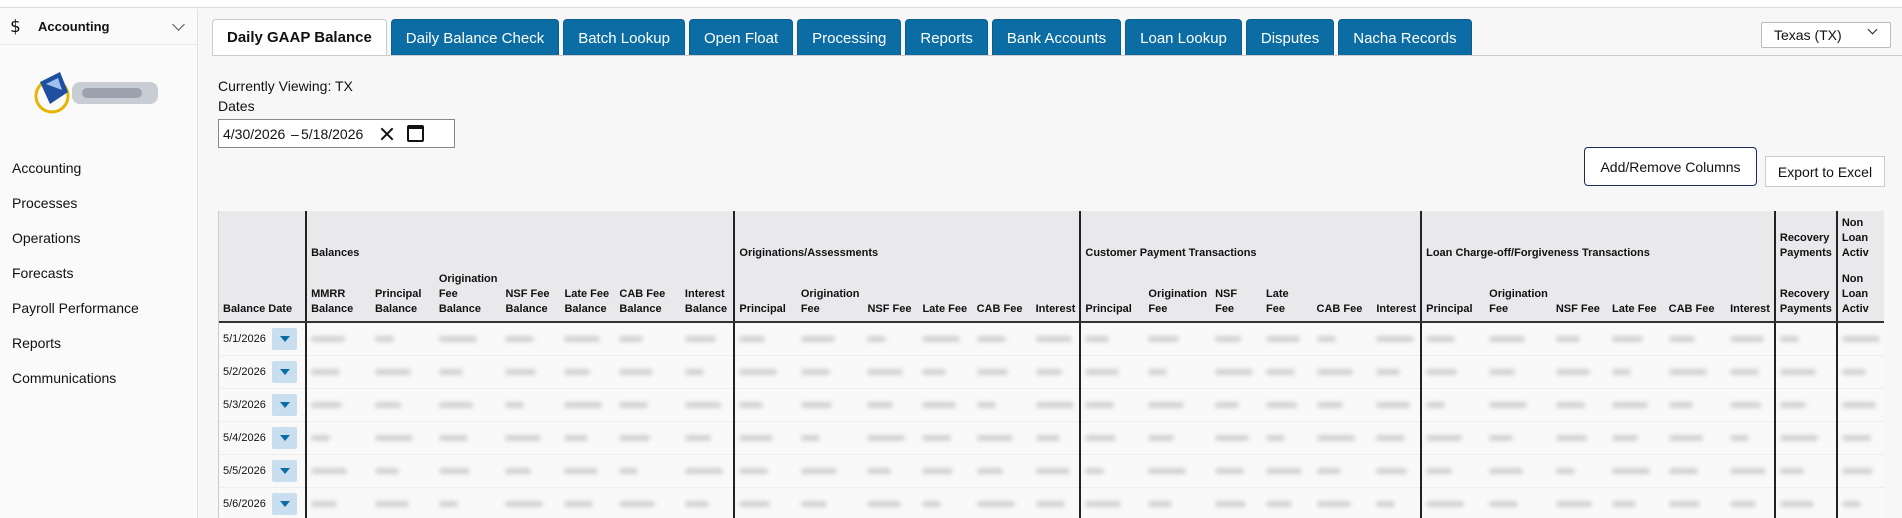  I want to click on sidebar-header: $ Accounting, so click(98, 27).